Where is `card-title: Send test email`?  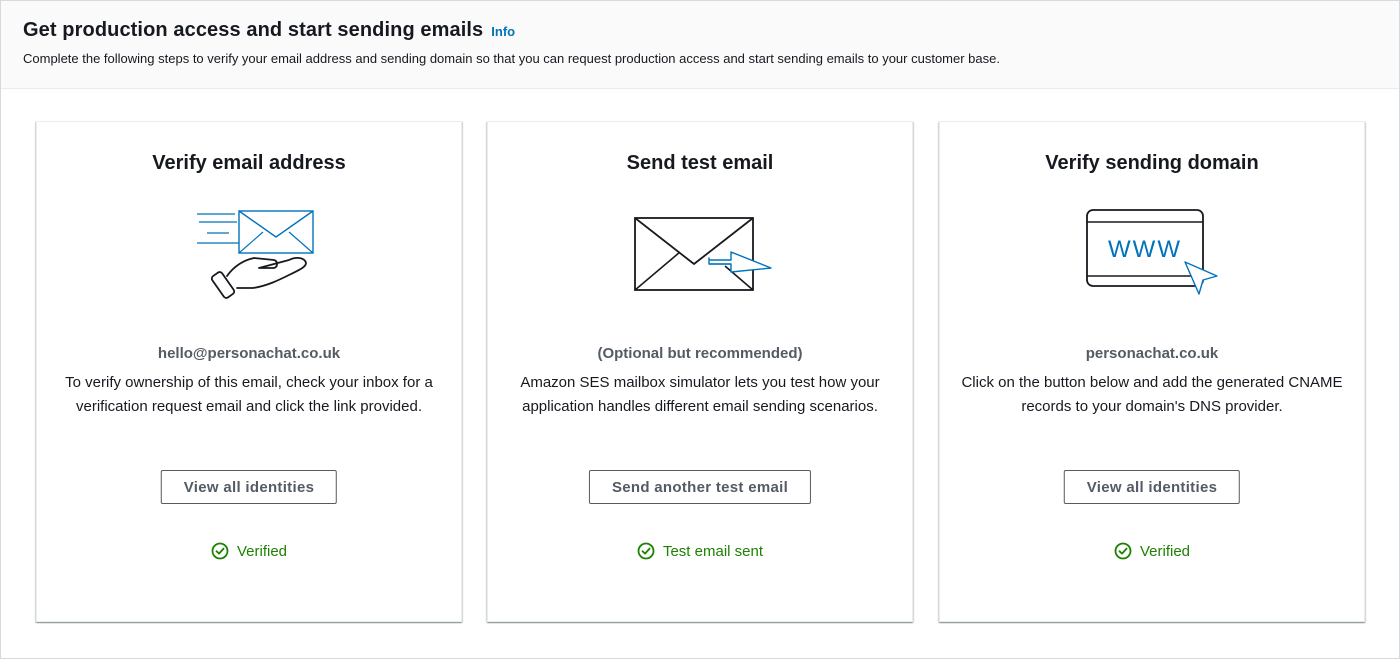
card-title: Send test email is located at coordinates (700, 163).